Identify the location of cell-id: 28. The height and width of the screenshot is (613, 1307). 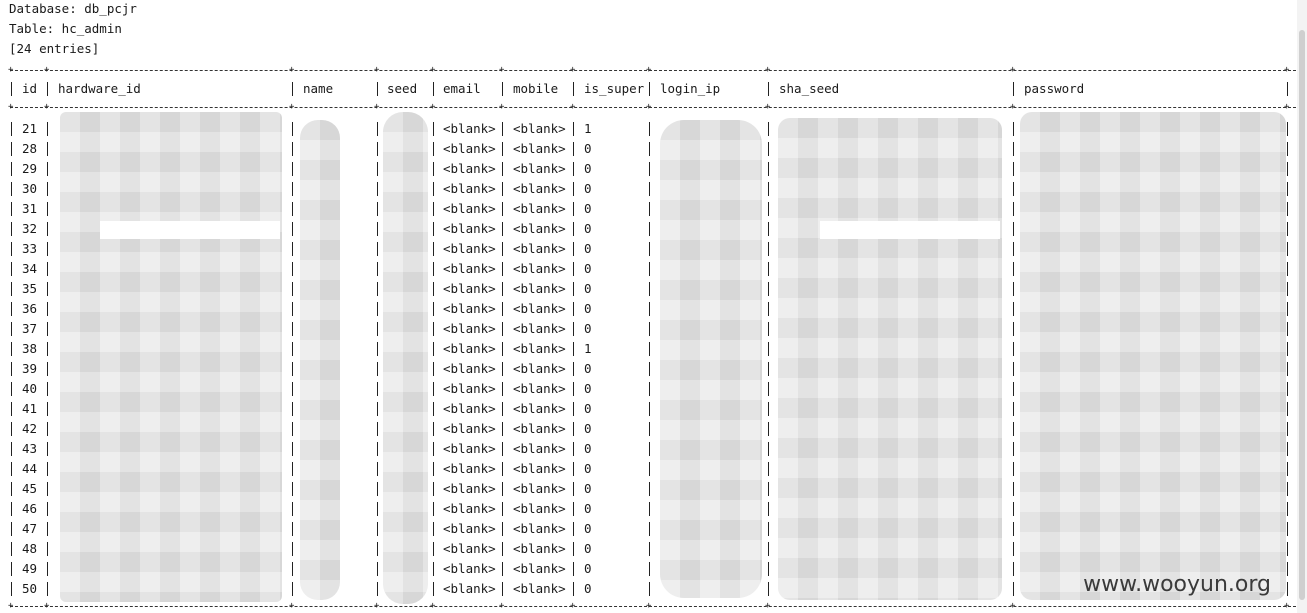
(30, 148).